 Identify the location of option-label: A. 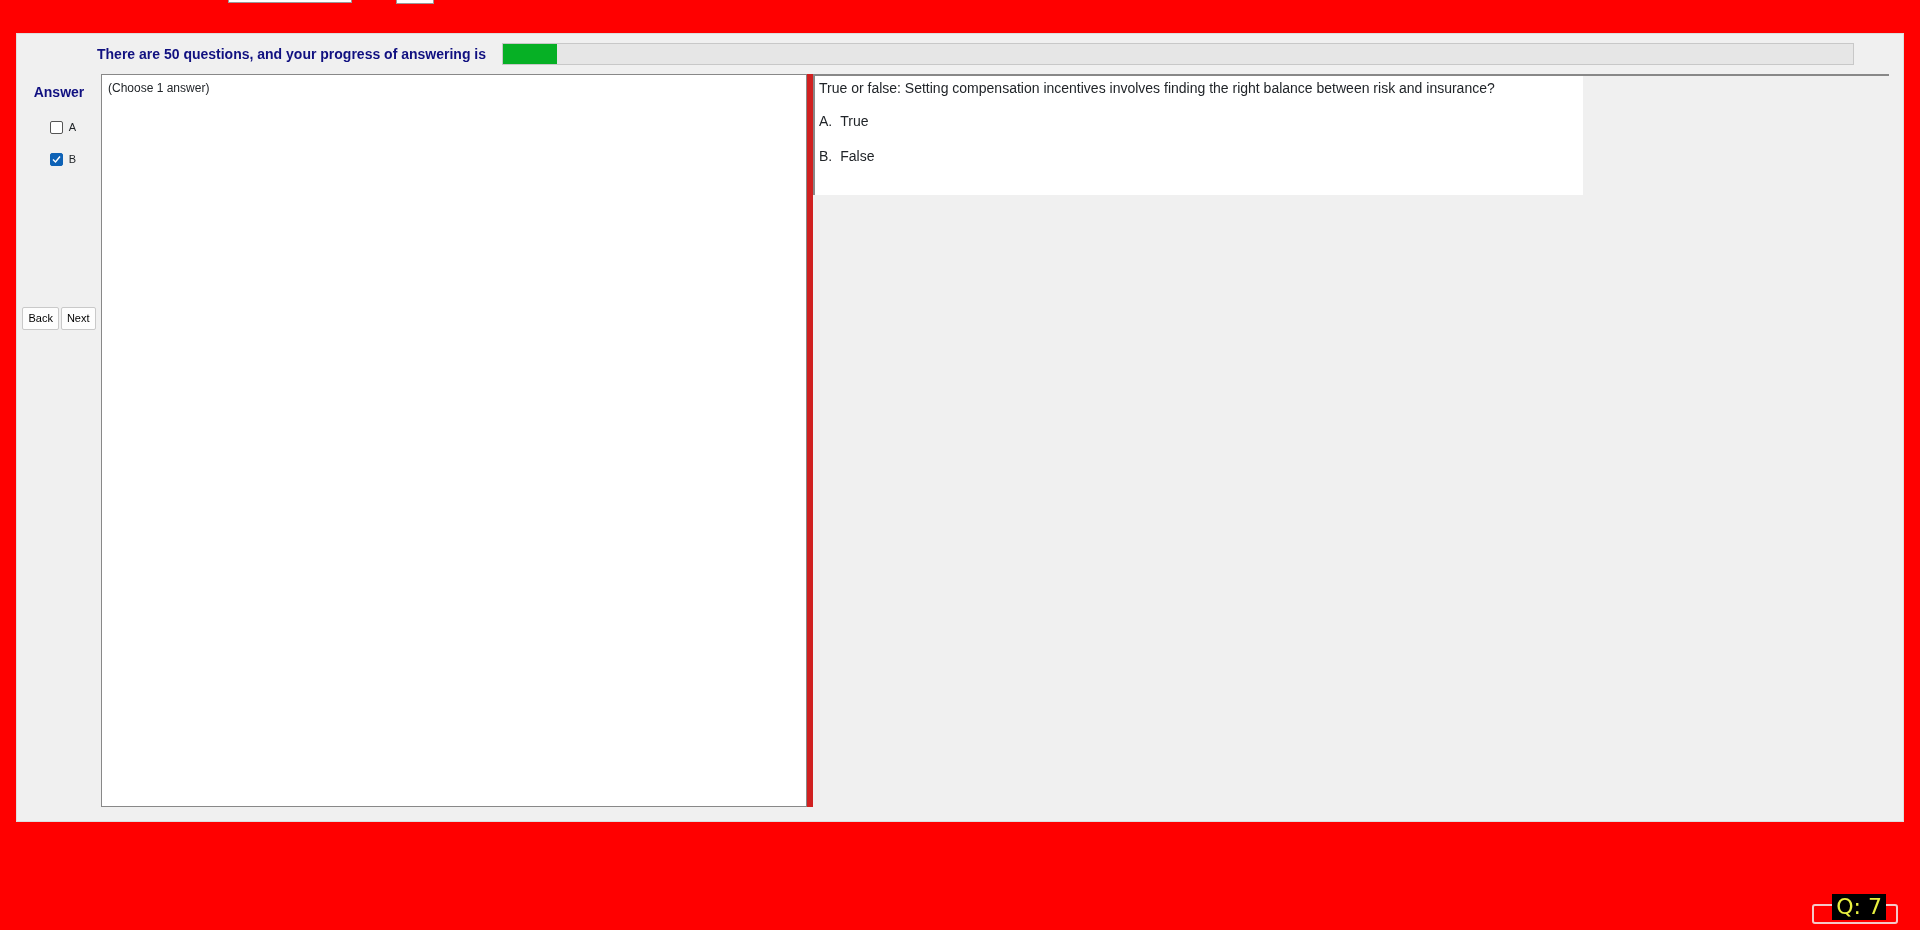
(72, 127).